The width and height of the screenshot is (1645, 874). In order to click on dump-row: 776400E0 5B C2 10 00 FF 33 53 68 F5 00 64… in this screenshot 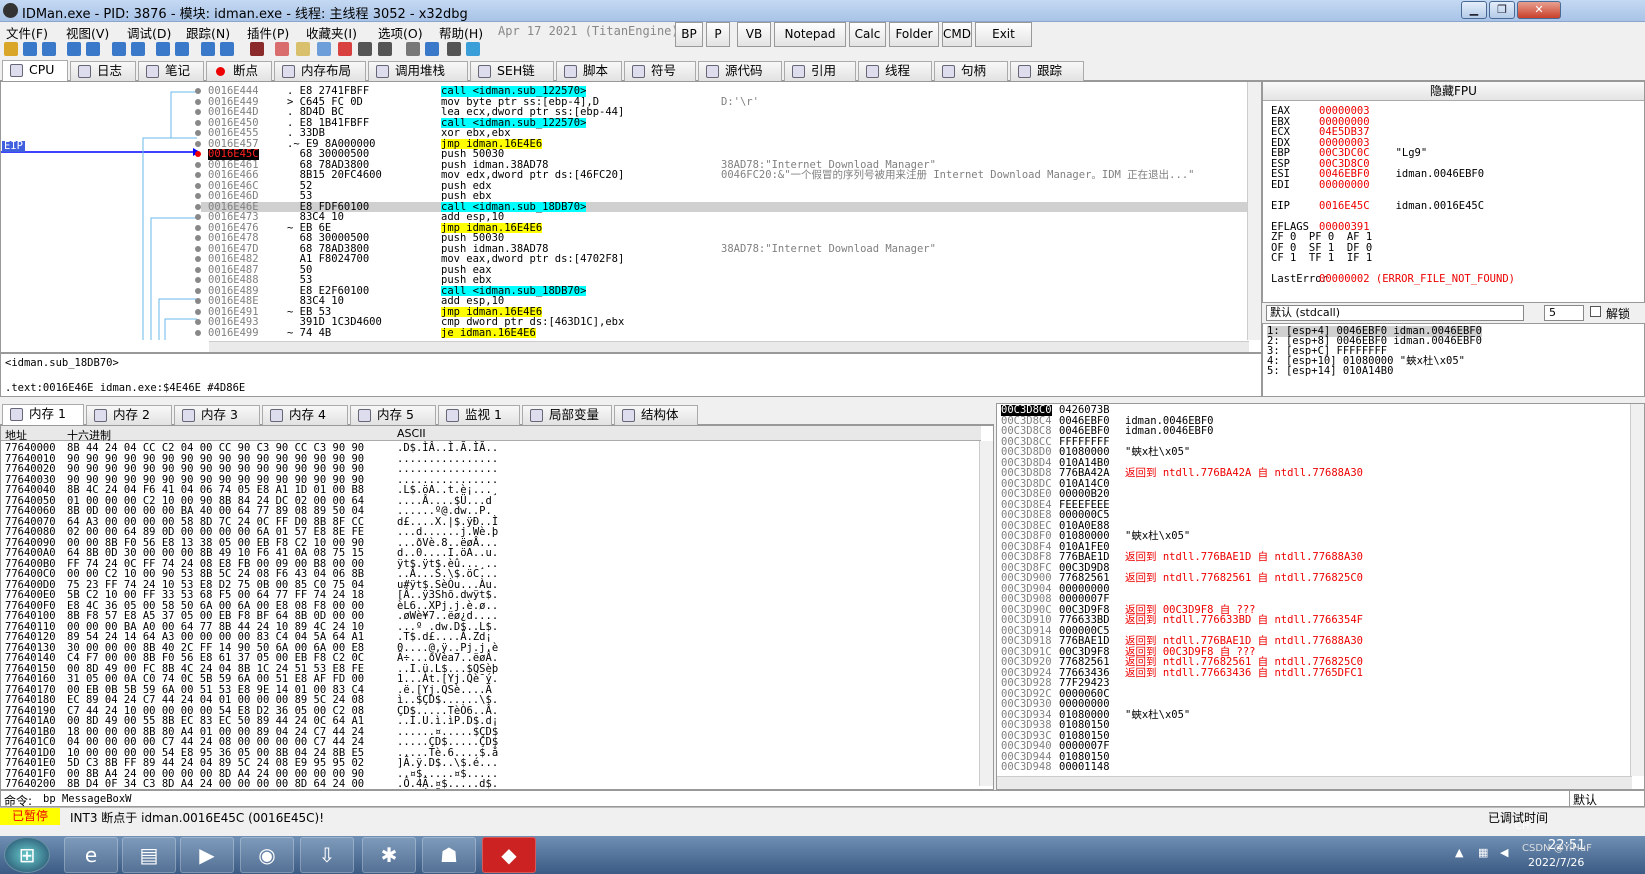, I will do `click(256, 595)`.